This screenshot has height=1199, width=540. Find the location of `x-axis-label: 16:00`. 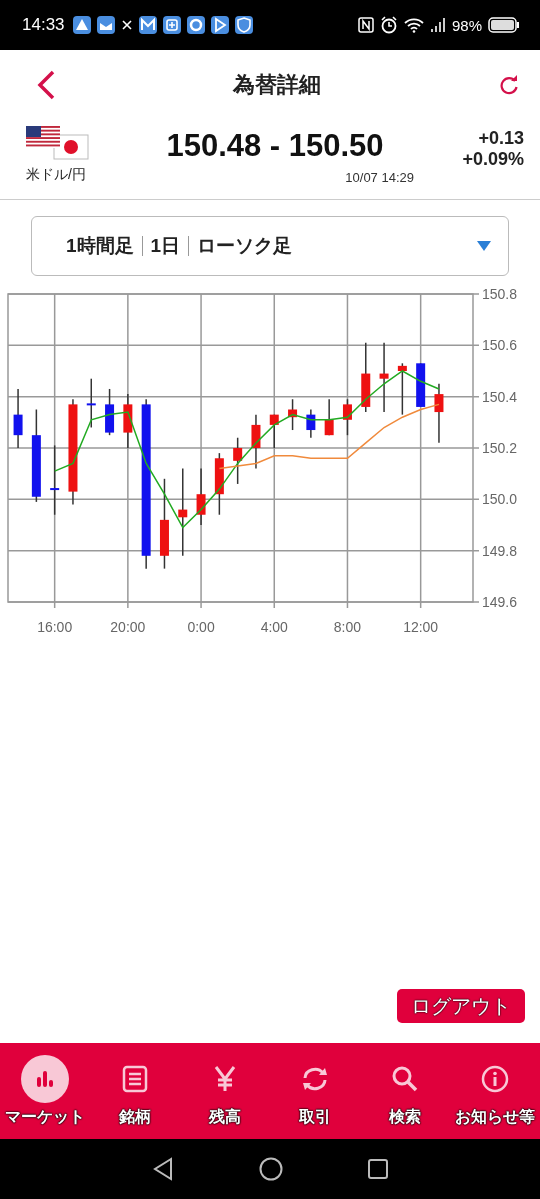

x-axis-label: 16:00 is located at coordinates (55, 627).